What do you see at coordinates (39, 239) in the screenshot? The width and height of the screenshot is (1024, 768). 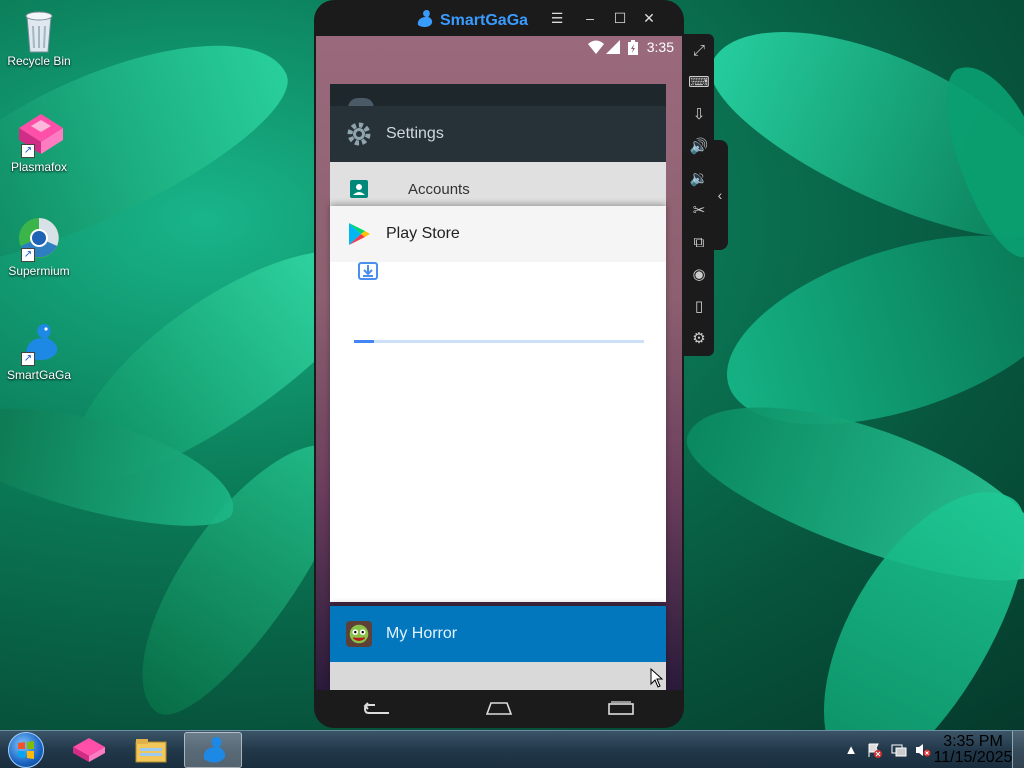 I see `supermium-icon: ↗` at bounding box center [39, 239].